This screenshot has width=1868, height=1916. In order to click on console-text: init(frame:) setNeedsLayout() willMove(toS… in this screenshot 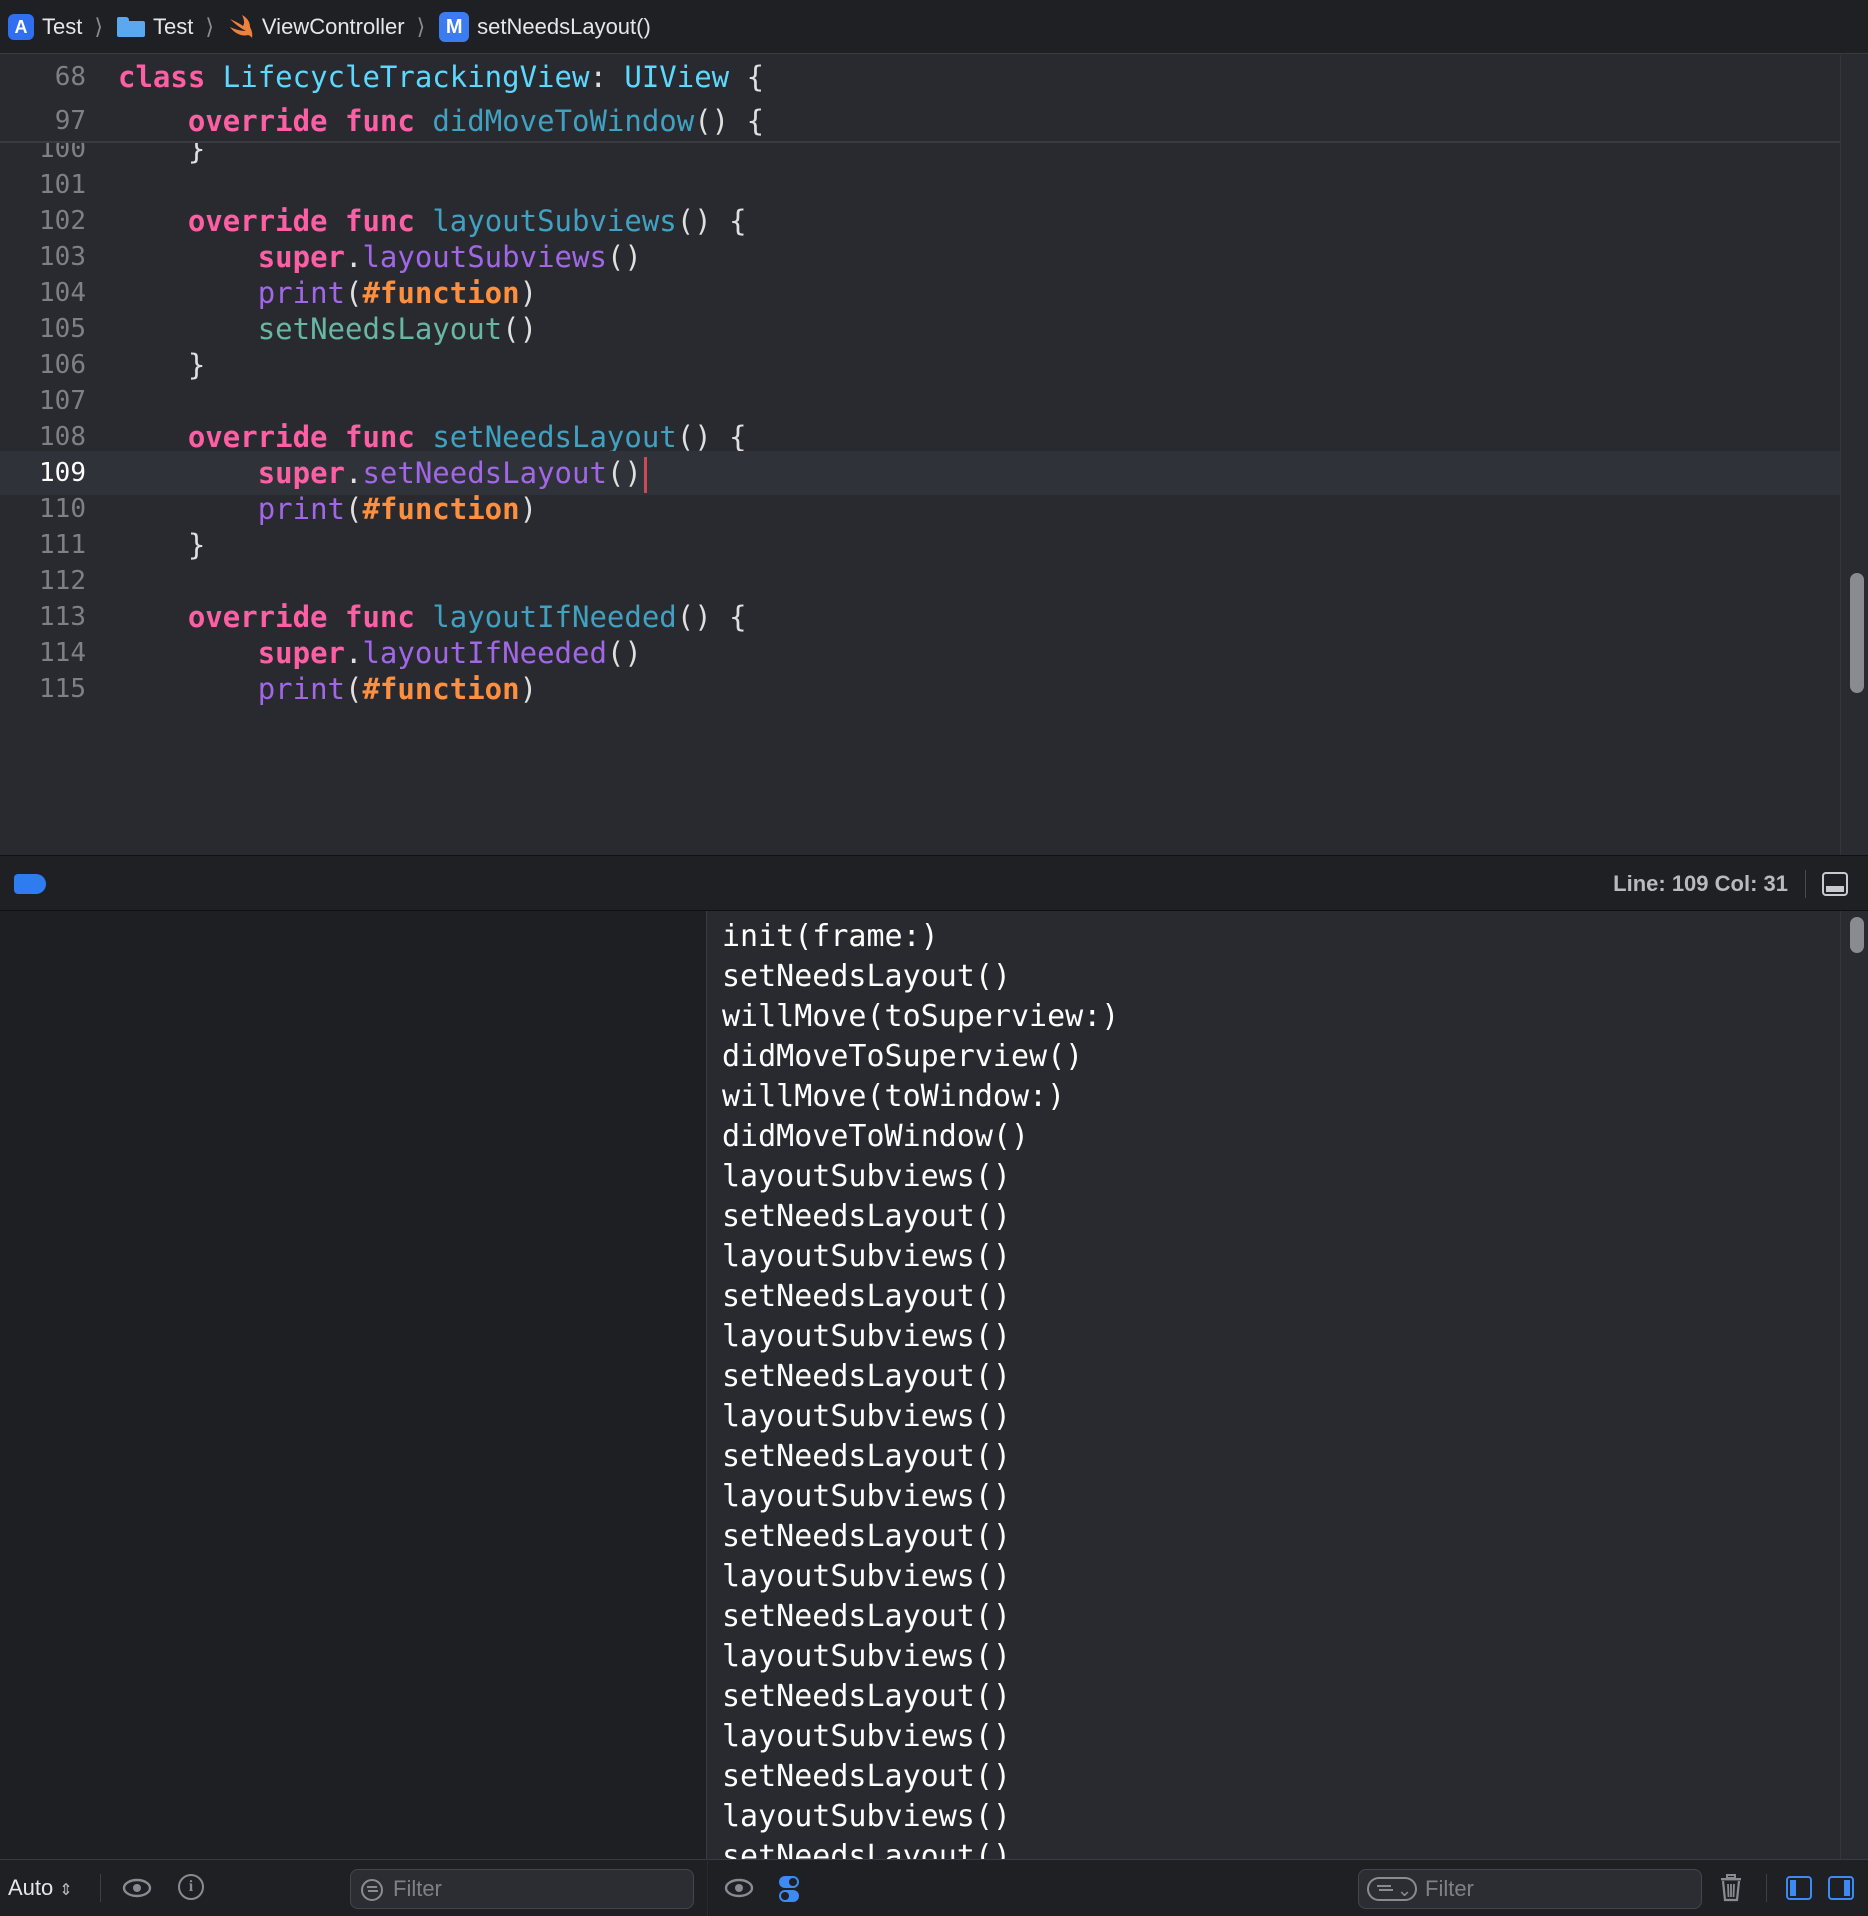, I will do `click(920, 1388)`.